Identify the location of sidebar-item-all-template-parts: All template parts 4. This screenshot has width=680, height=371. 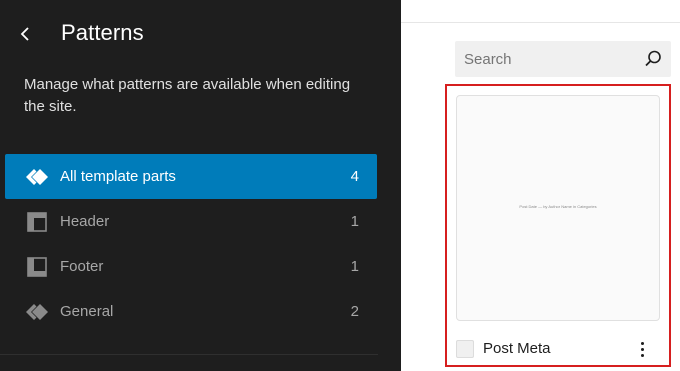
(191, 176).